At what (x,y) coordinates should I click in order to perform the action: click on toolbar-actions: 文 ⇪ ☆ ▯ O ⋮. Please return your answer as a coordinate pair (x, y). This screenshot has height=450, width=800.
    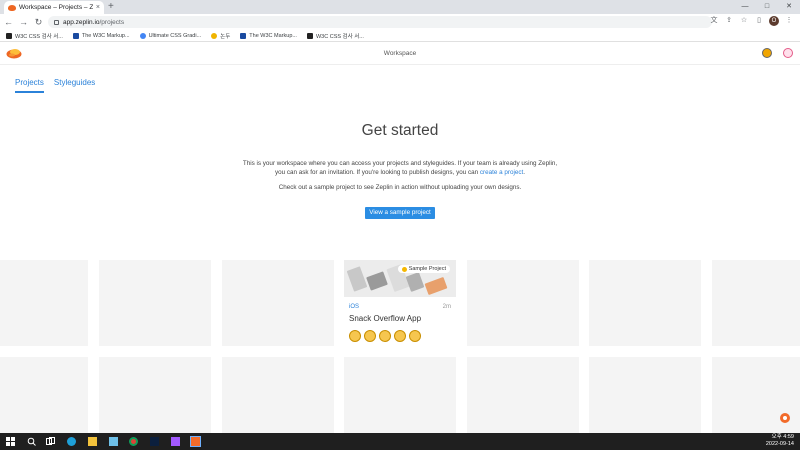
    Looking at the image, I should click on (751, 21).